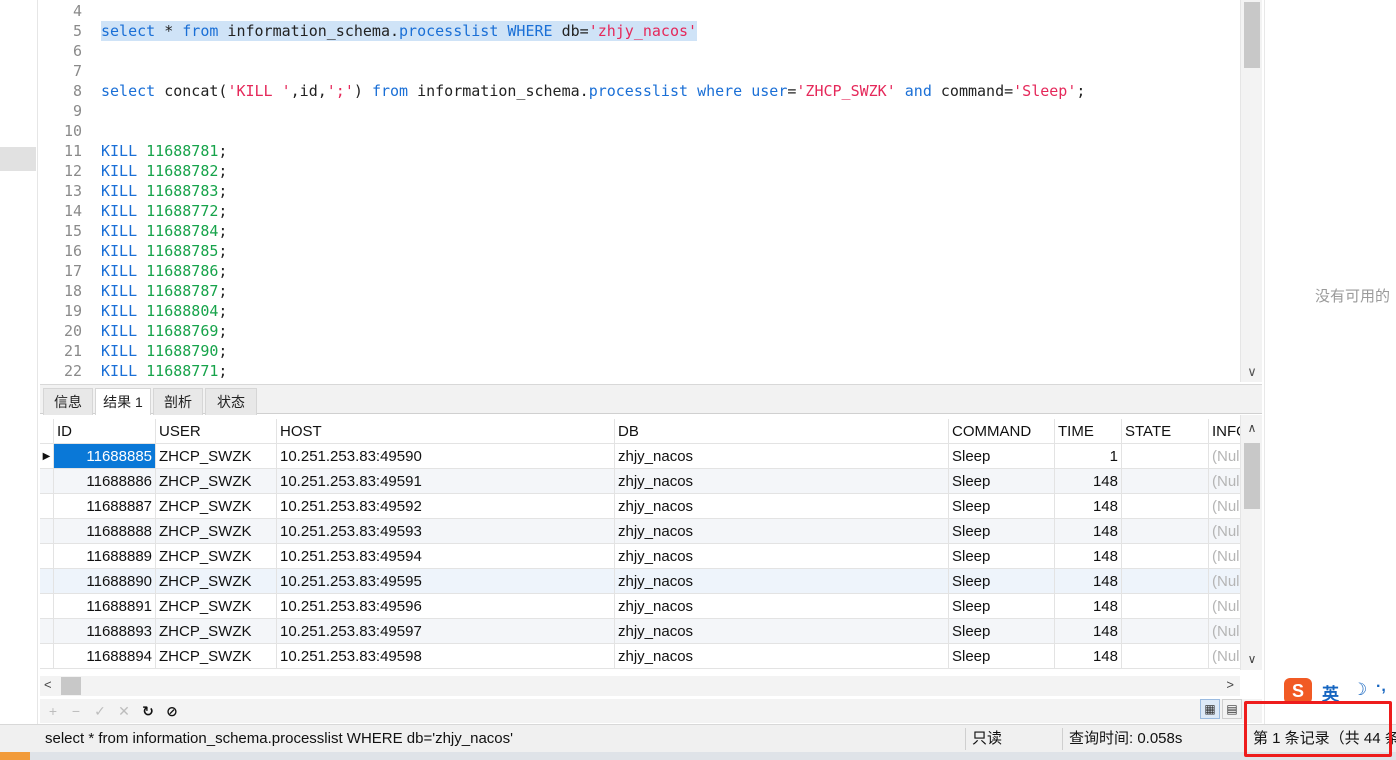  What do you see at coordinates (105, 431) in the screenshot?
I see `column-header-id: ID` at bounding box center [105, 431].